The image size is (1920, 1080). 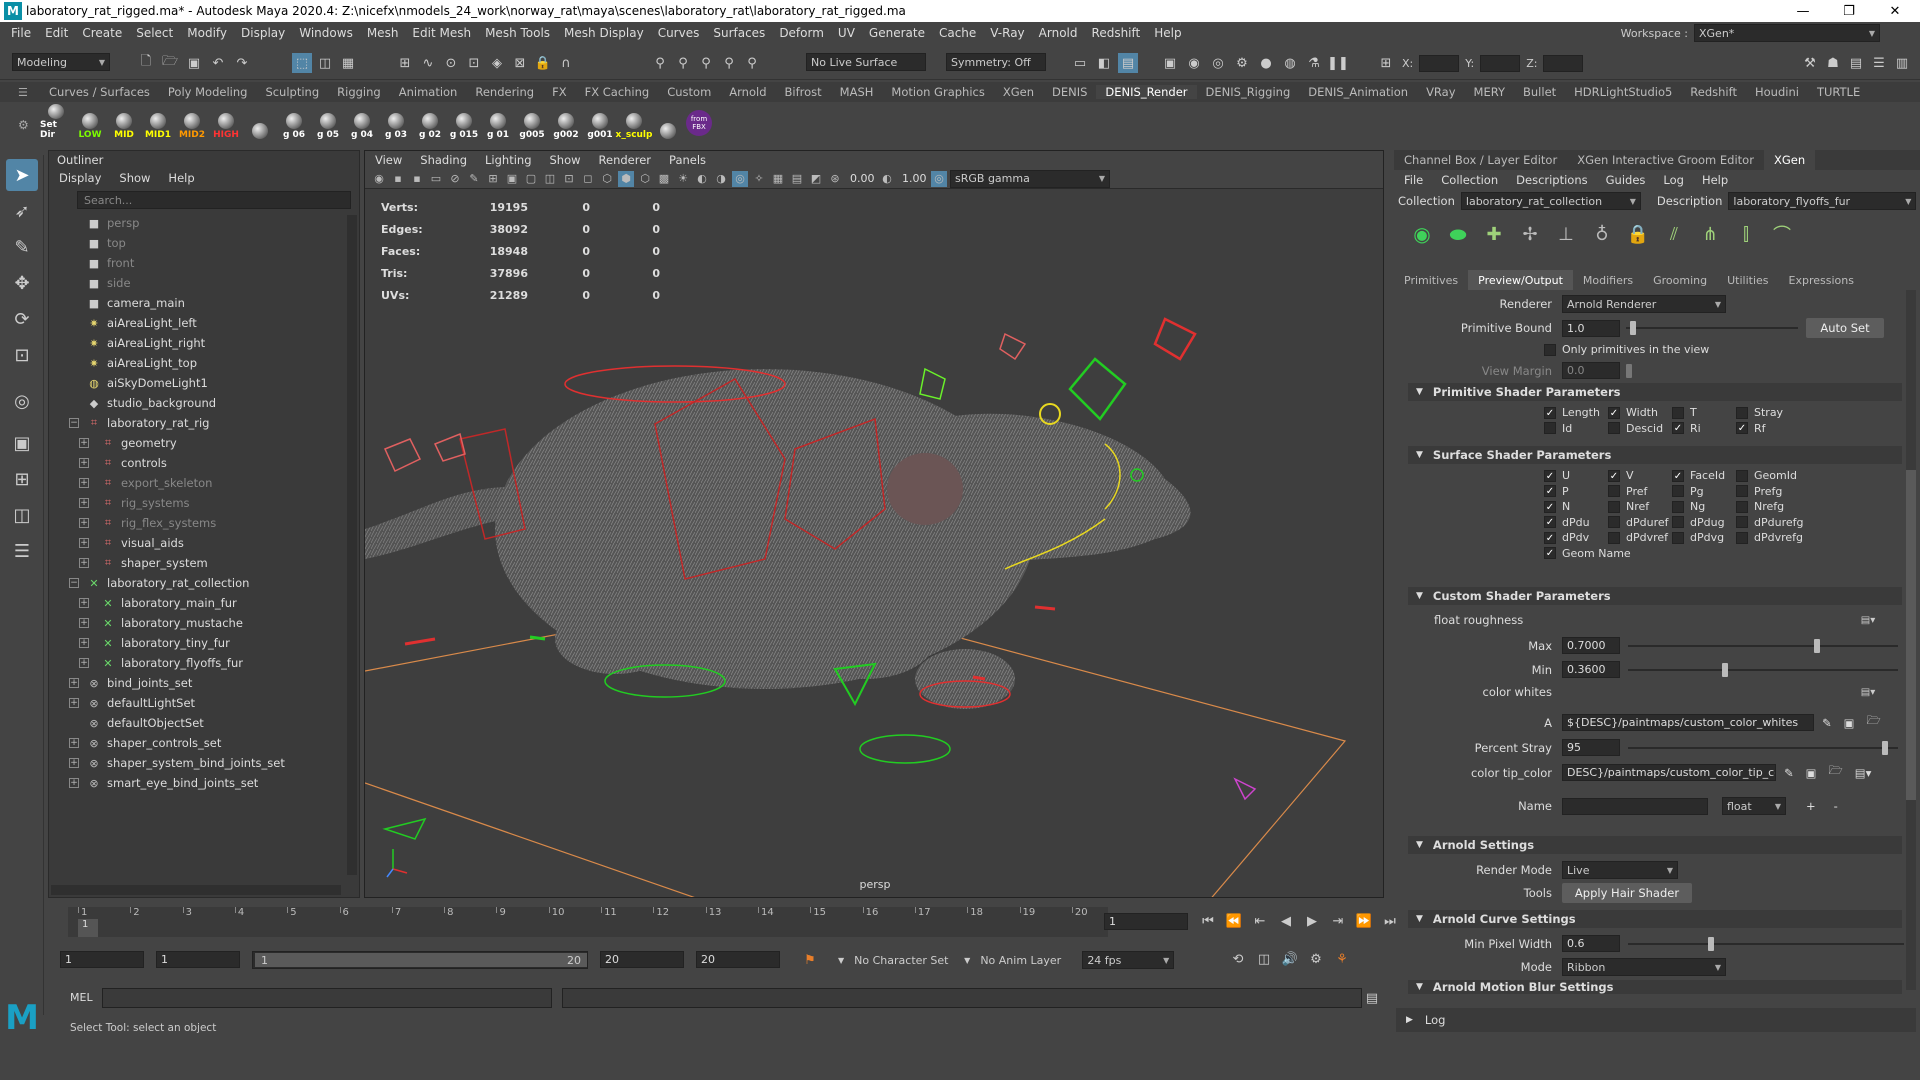 I want to click on checkbox-ng: Ng, so click(x=1688, y=506).